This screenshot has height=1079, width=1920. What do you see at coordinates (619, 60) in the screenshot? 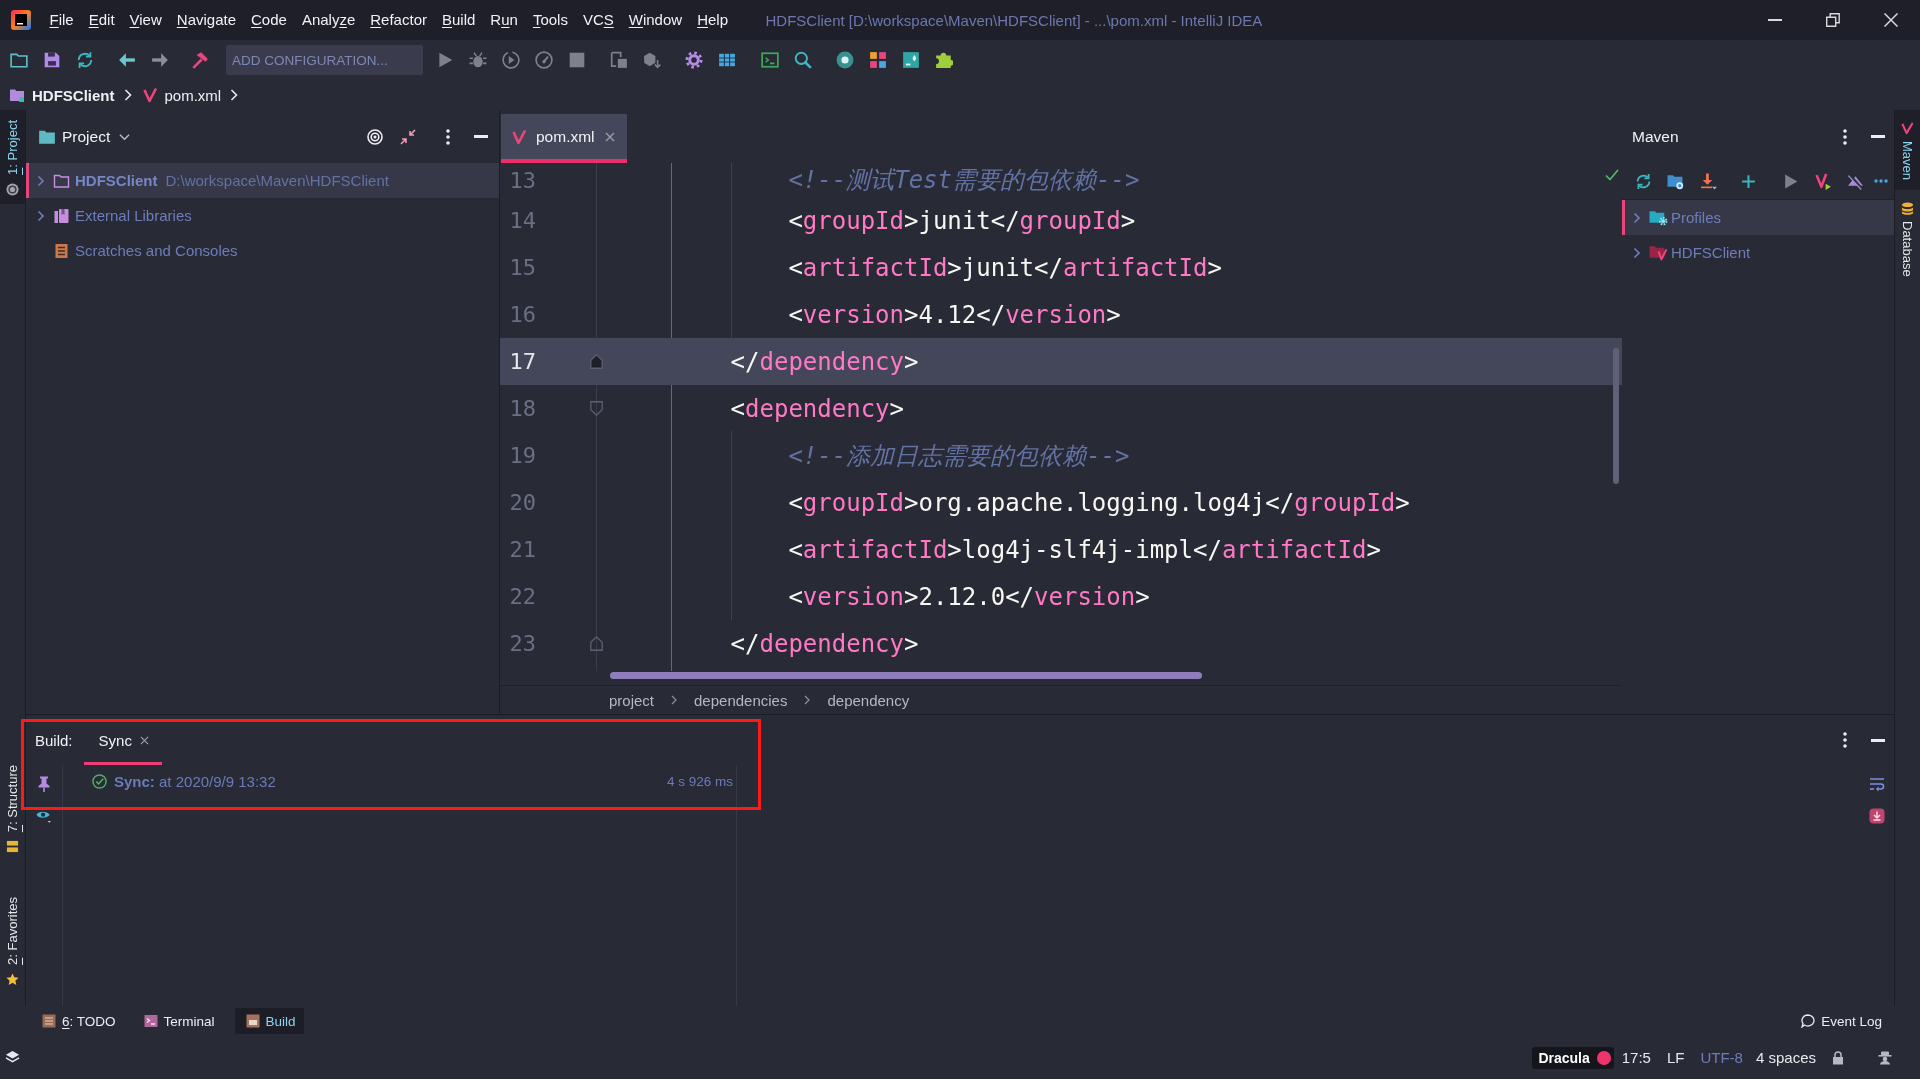
I see `device-icon` at bounding box center [619, 60].